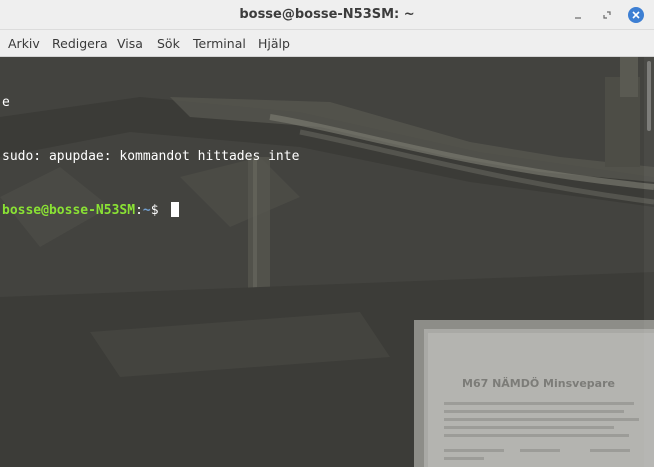 The height and width of the screenshot is (467, 654). What do you see at coordinates (538, 383) in the screenshot?
I see `plaque-title: M67 NÄMDÖ Minsvepare` at bounding box center [538, 383].